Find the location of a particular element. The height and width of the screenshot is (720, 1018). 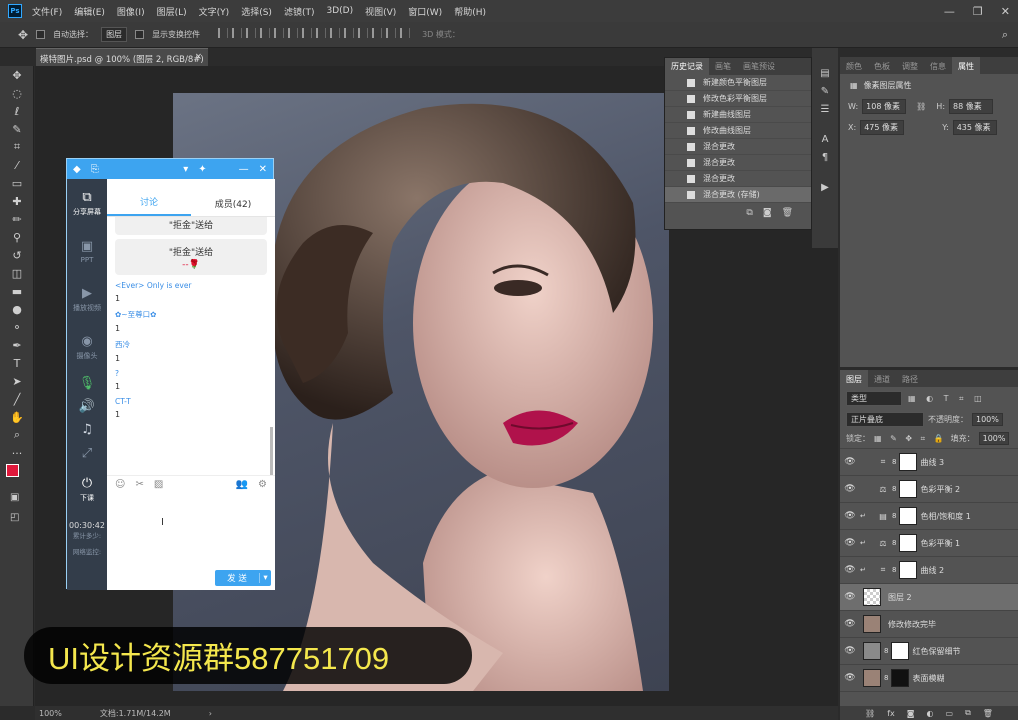

tab-color: 颜色 is located at coordinates (854, 65).